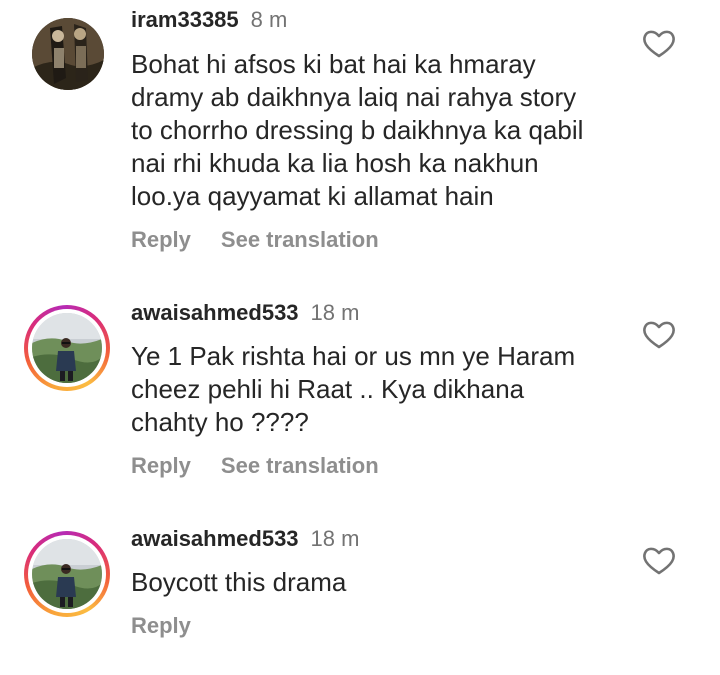 The image size is (720, 675). I want to click on comment-meta: iram33385 8 m, so click(209, 20).